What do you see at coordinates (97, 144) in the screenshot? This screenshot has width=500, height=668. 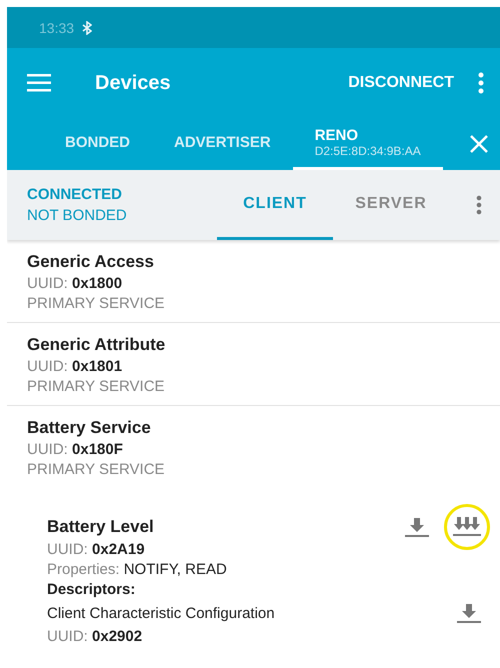 I see `device-tab: BONDED` at bounding box center [97, 144].